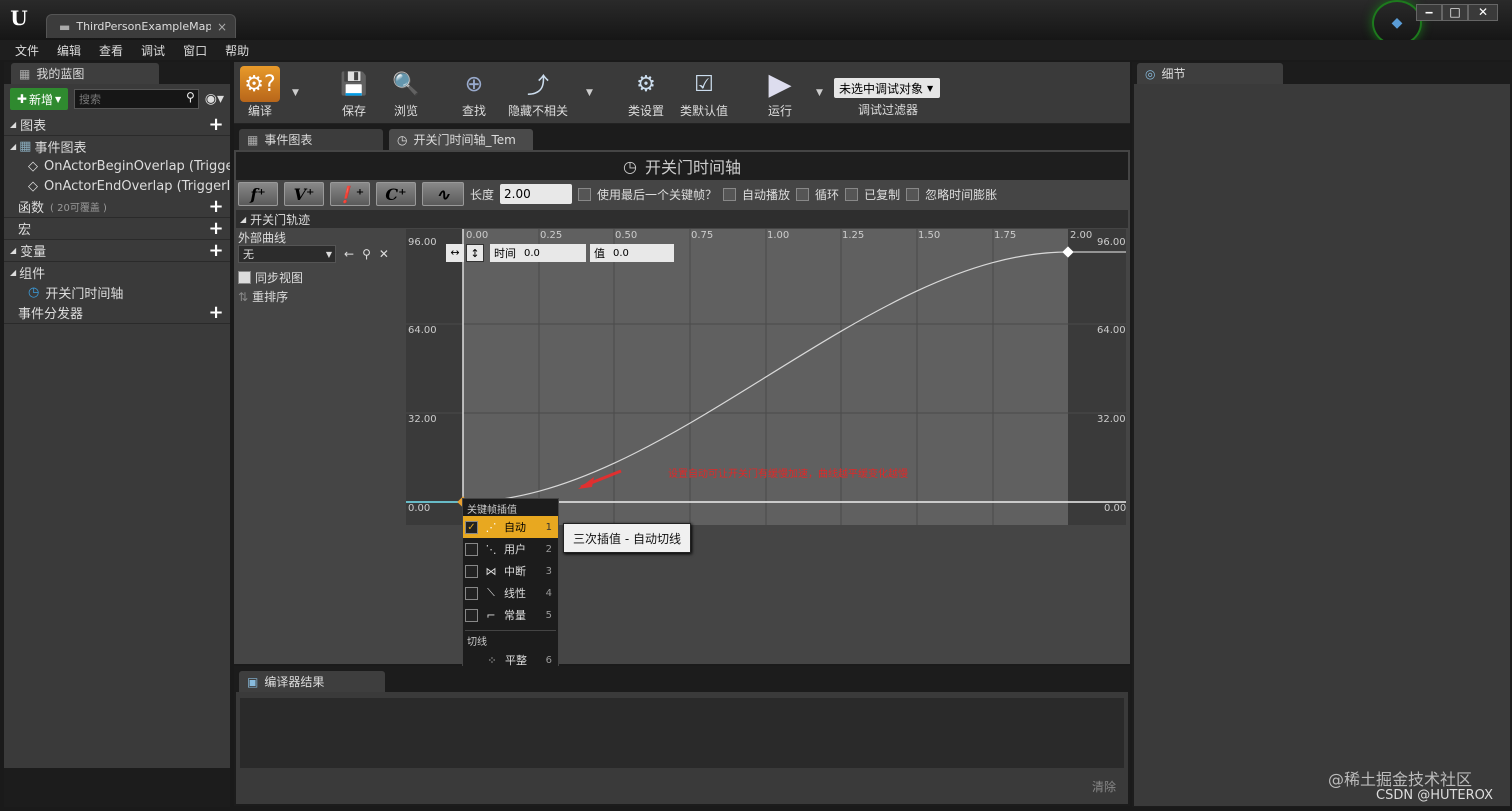 The width and height of the screenshot is (1512, 811). Describe the element at coordinates (117, 207) in the screenshot. I see `section-functions: 函数 ( 20可覆盖 ) +` at that location.